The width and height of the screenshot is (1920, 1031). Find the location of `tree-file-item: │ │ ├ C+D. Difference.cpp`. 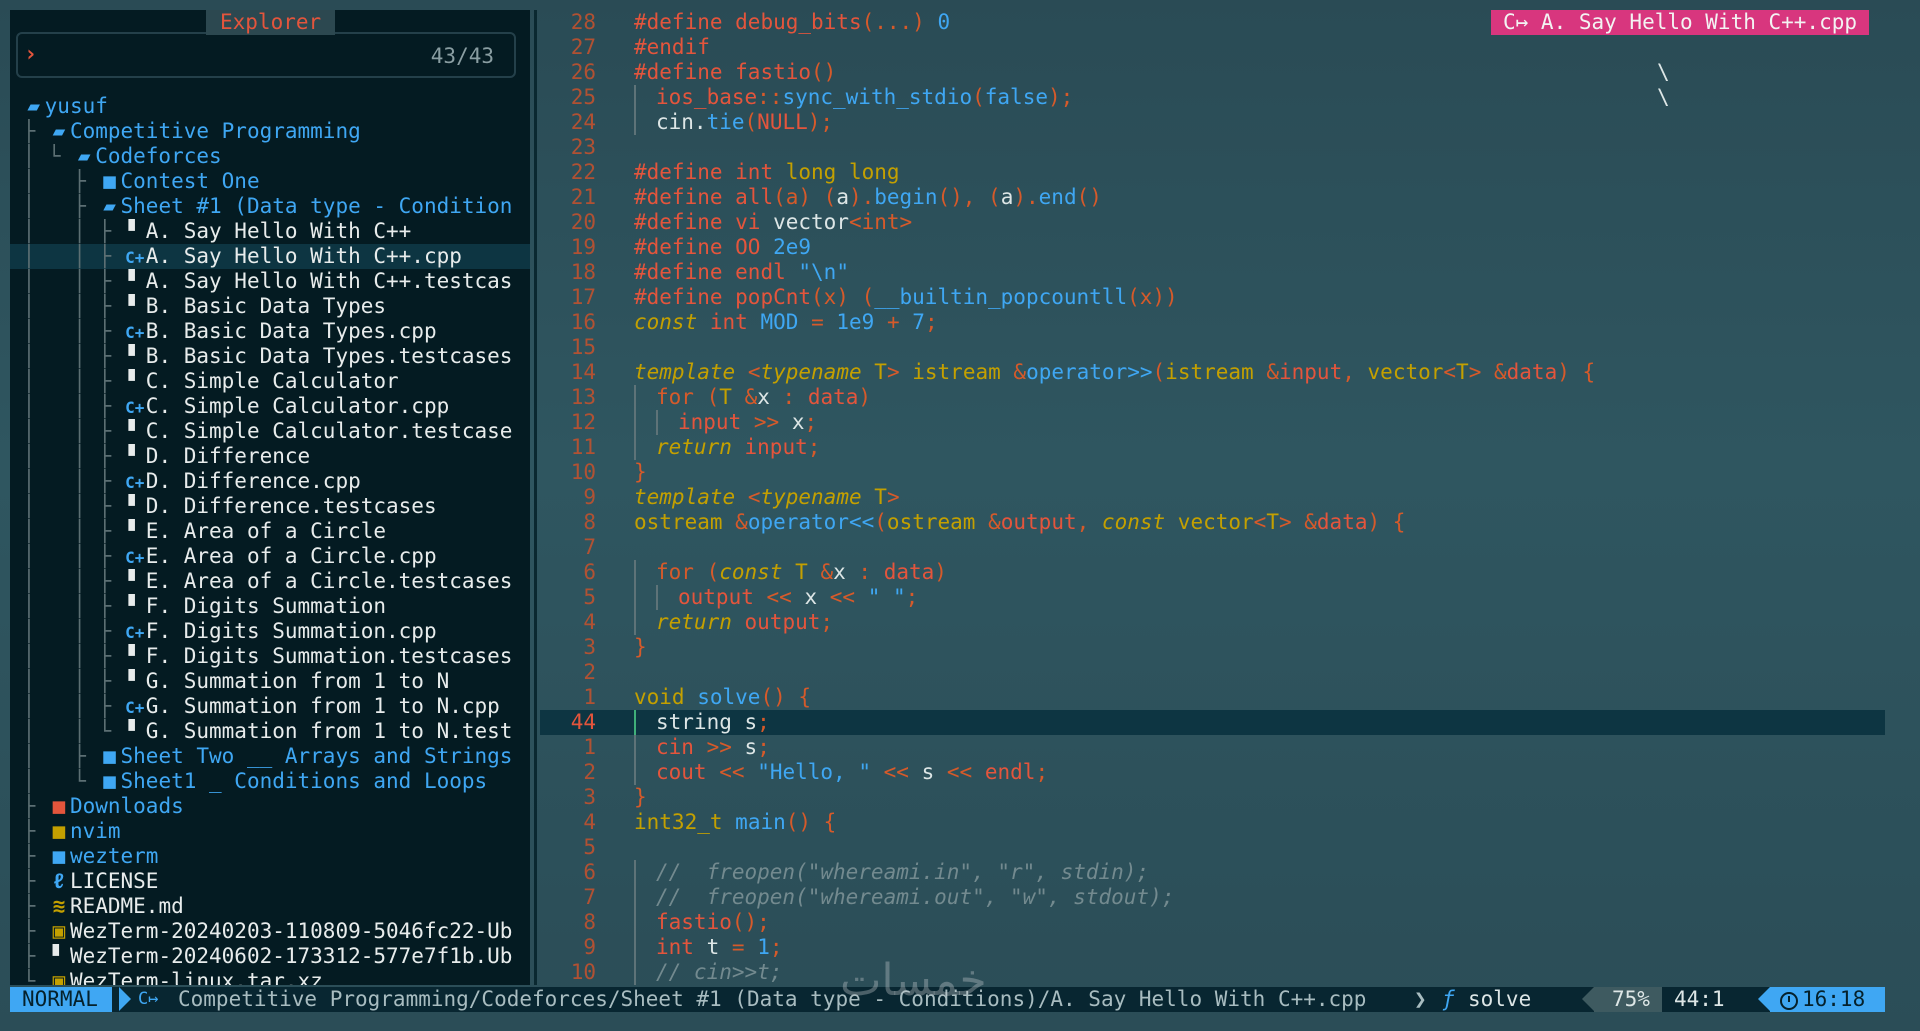

tree-file-item: │ │ ├ C+D. Difference.cpp is located at coordinates (270, 481).